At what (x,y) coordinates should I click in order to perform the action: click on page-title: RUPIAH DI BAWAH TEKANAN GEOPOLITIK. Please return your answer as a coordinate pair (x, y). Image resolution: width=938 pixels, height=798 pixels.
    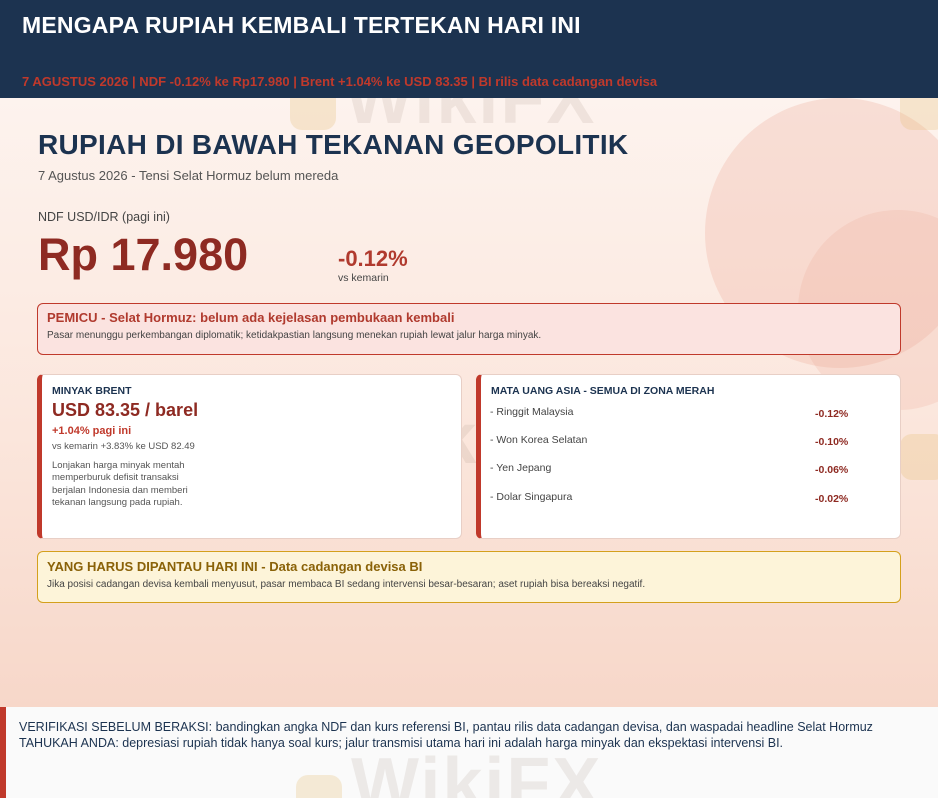
    Looking at the image, I should click on (333, 144).